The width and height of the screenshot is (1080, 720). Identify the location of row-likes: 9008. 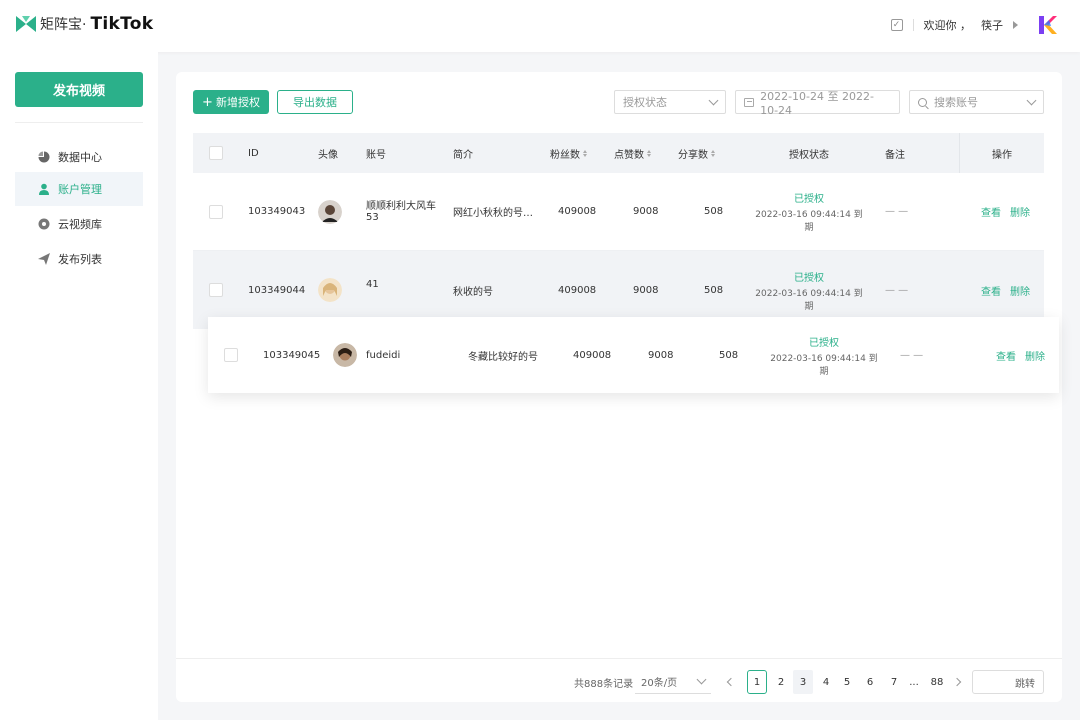
(646, 211).